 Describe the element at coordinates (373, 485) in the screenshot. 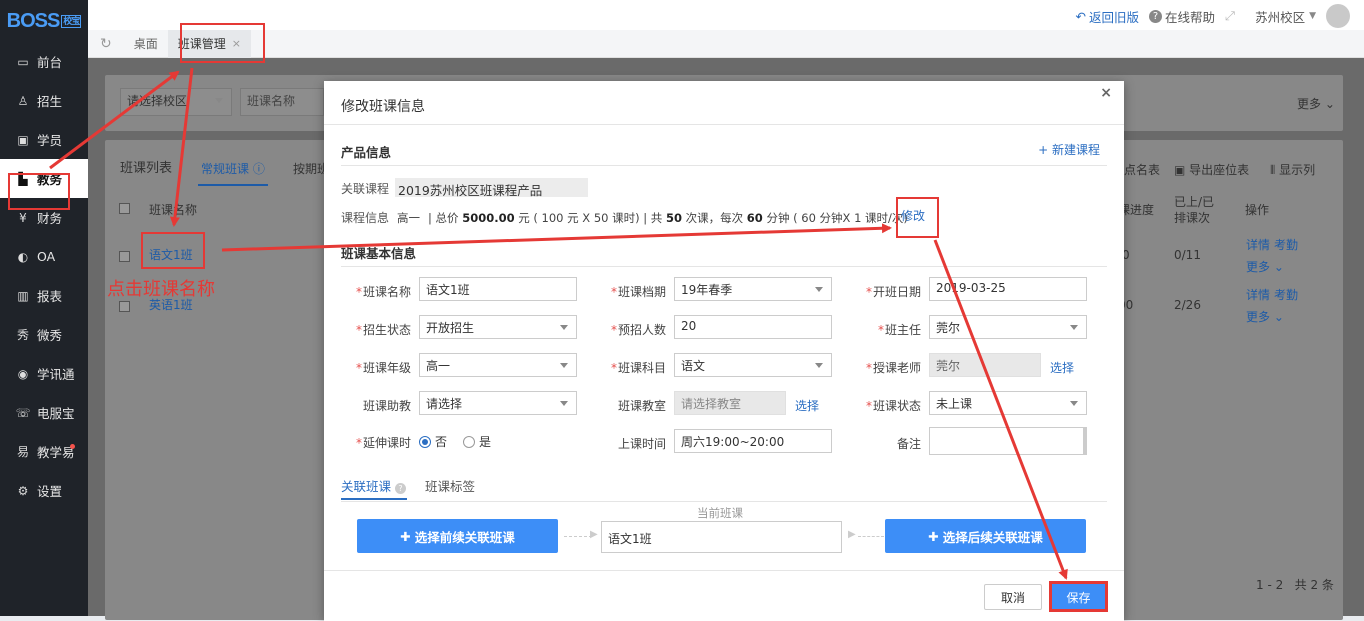

I see `tab-linked-class: 关联班课 ?` at that location.